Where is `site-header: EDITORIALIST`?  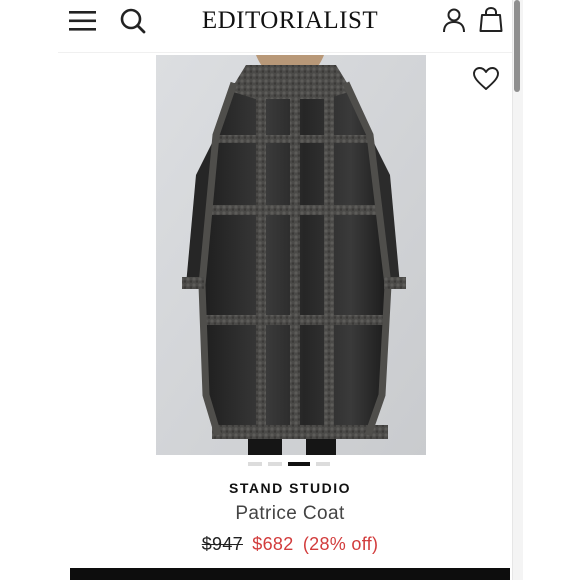 site-header: EDITORIALIST is located at coordinates (290, 25).